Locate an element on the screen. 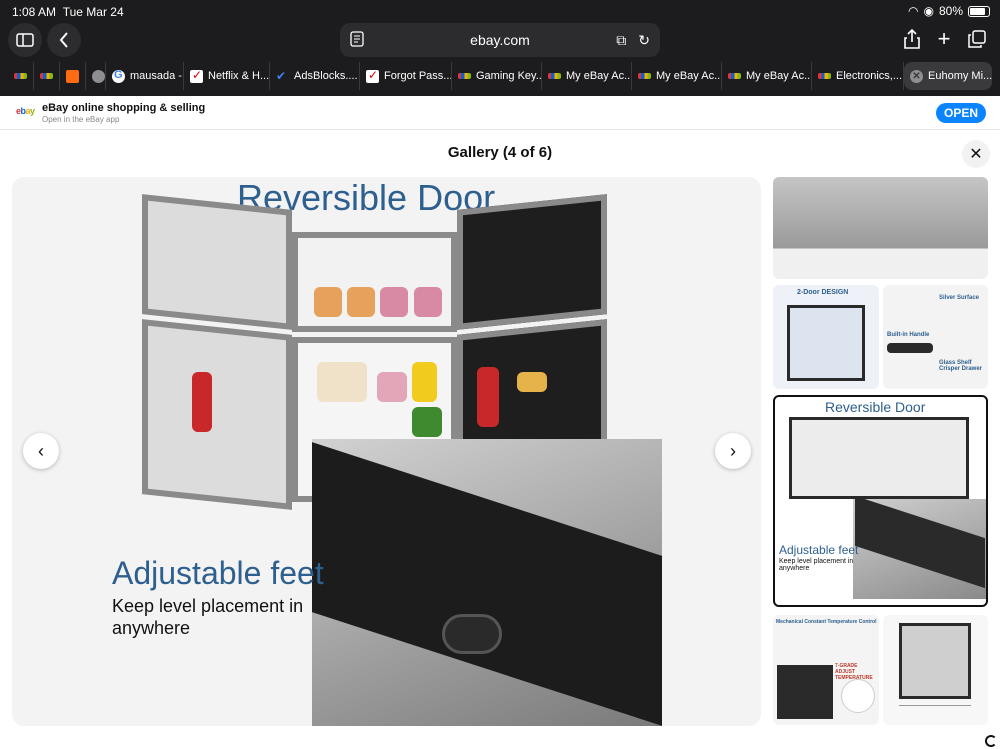 Image resolution: width=1000 pixels, height=749 pixels. chevron-right-icon: › is located at coordinates (733, 450).